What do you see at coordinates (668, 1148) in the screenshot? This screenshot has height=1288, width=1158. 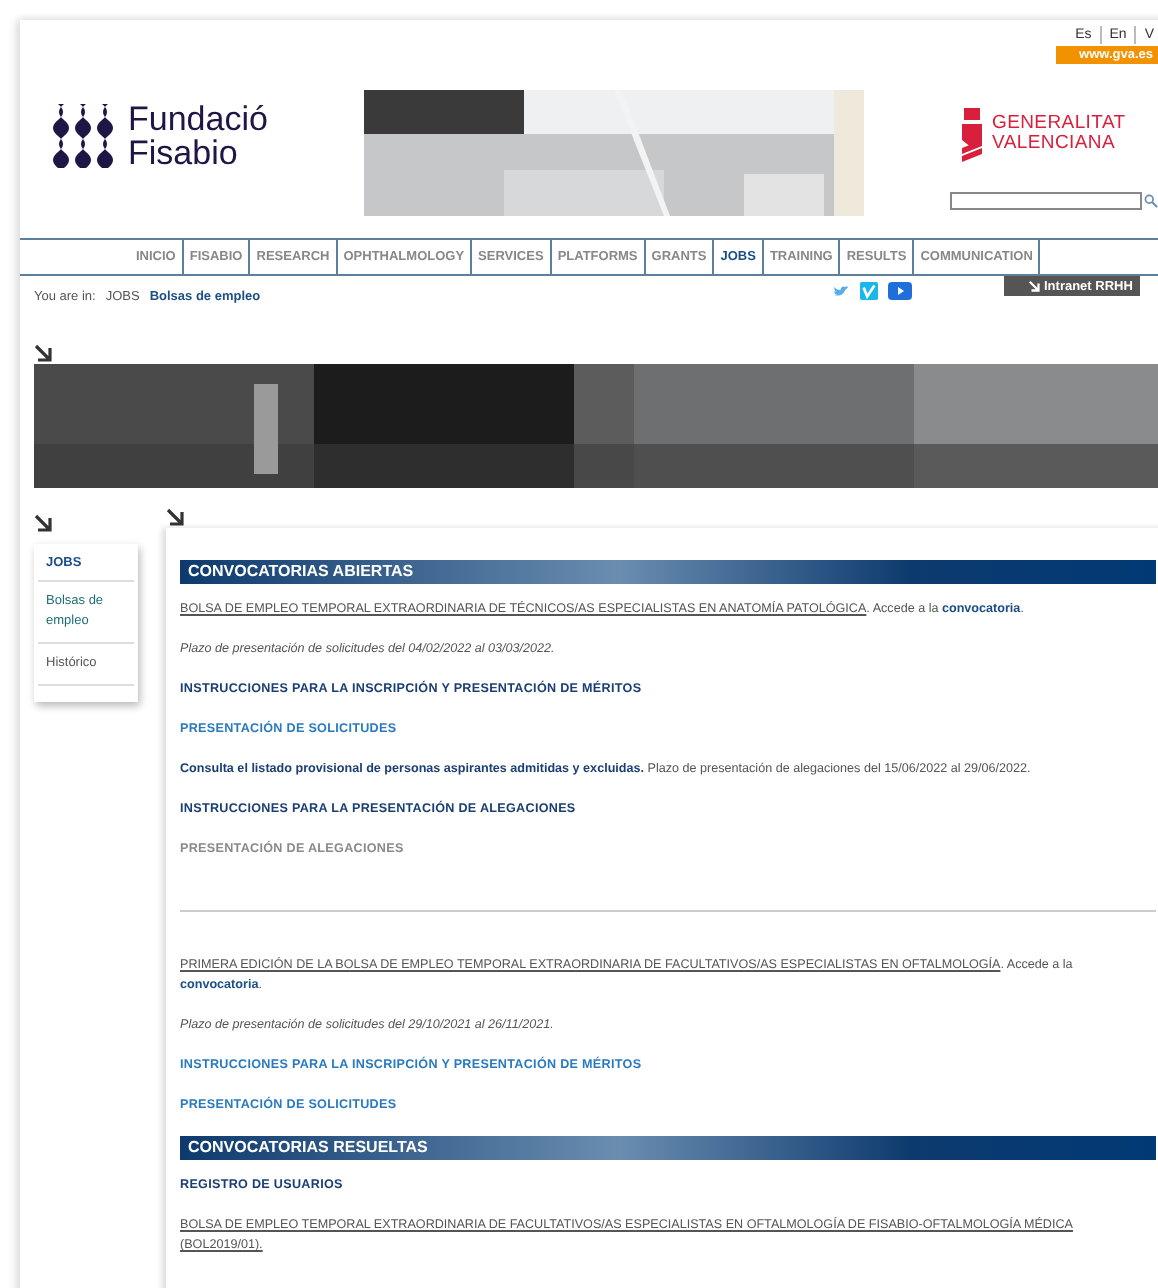 I see `section-heading: CONVOCATORIAS RESUELTAS` at bounding box center [668, 1148].